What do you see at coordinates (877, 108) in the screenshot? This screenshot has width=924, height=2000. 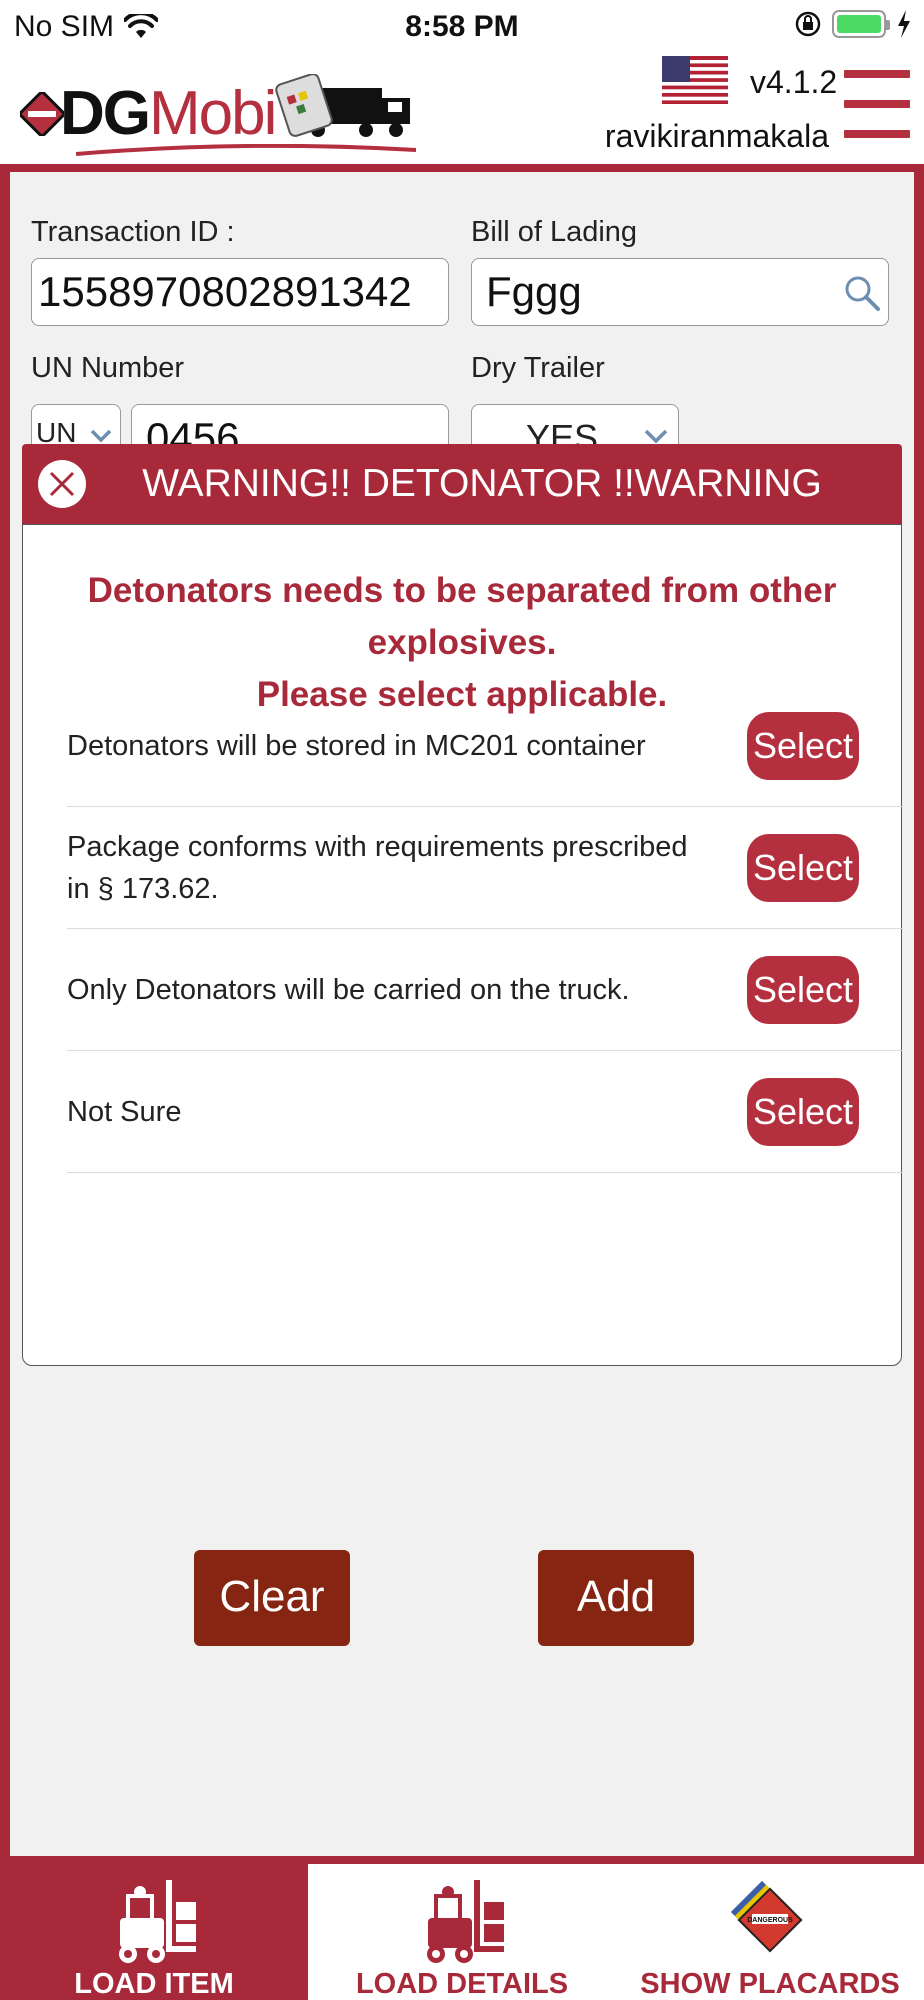 I see `menu-icon` at bounding box center [877, 108].